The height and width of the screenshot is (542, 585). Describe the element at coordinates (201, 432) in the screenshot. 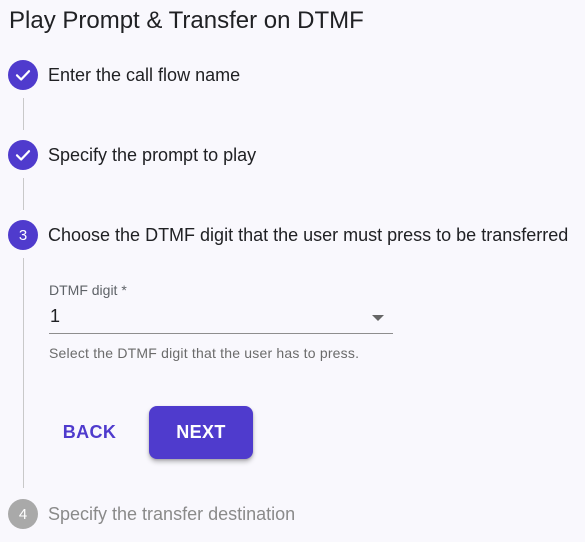

I see `next-button: NEXT` at that location.